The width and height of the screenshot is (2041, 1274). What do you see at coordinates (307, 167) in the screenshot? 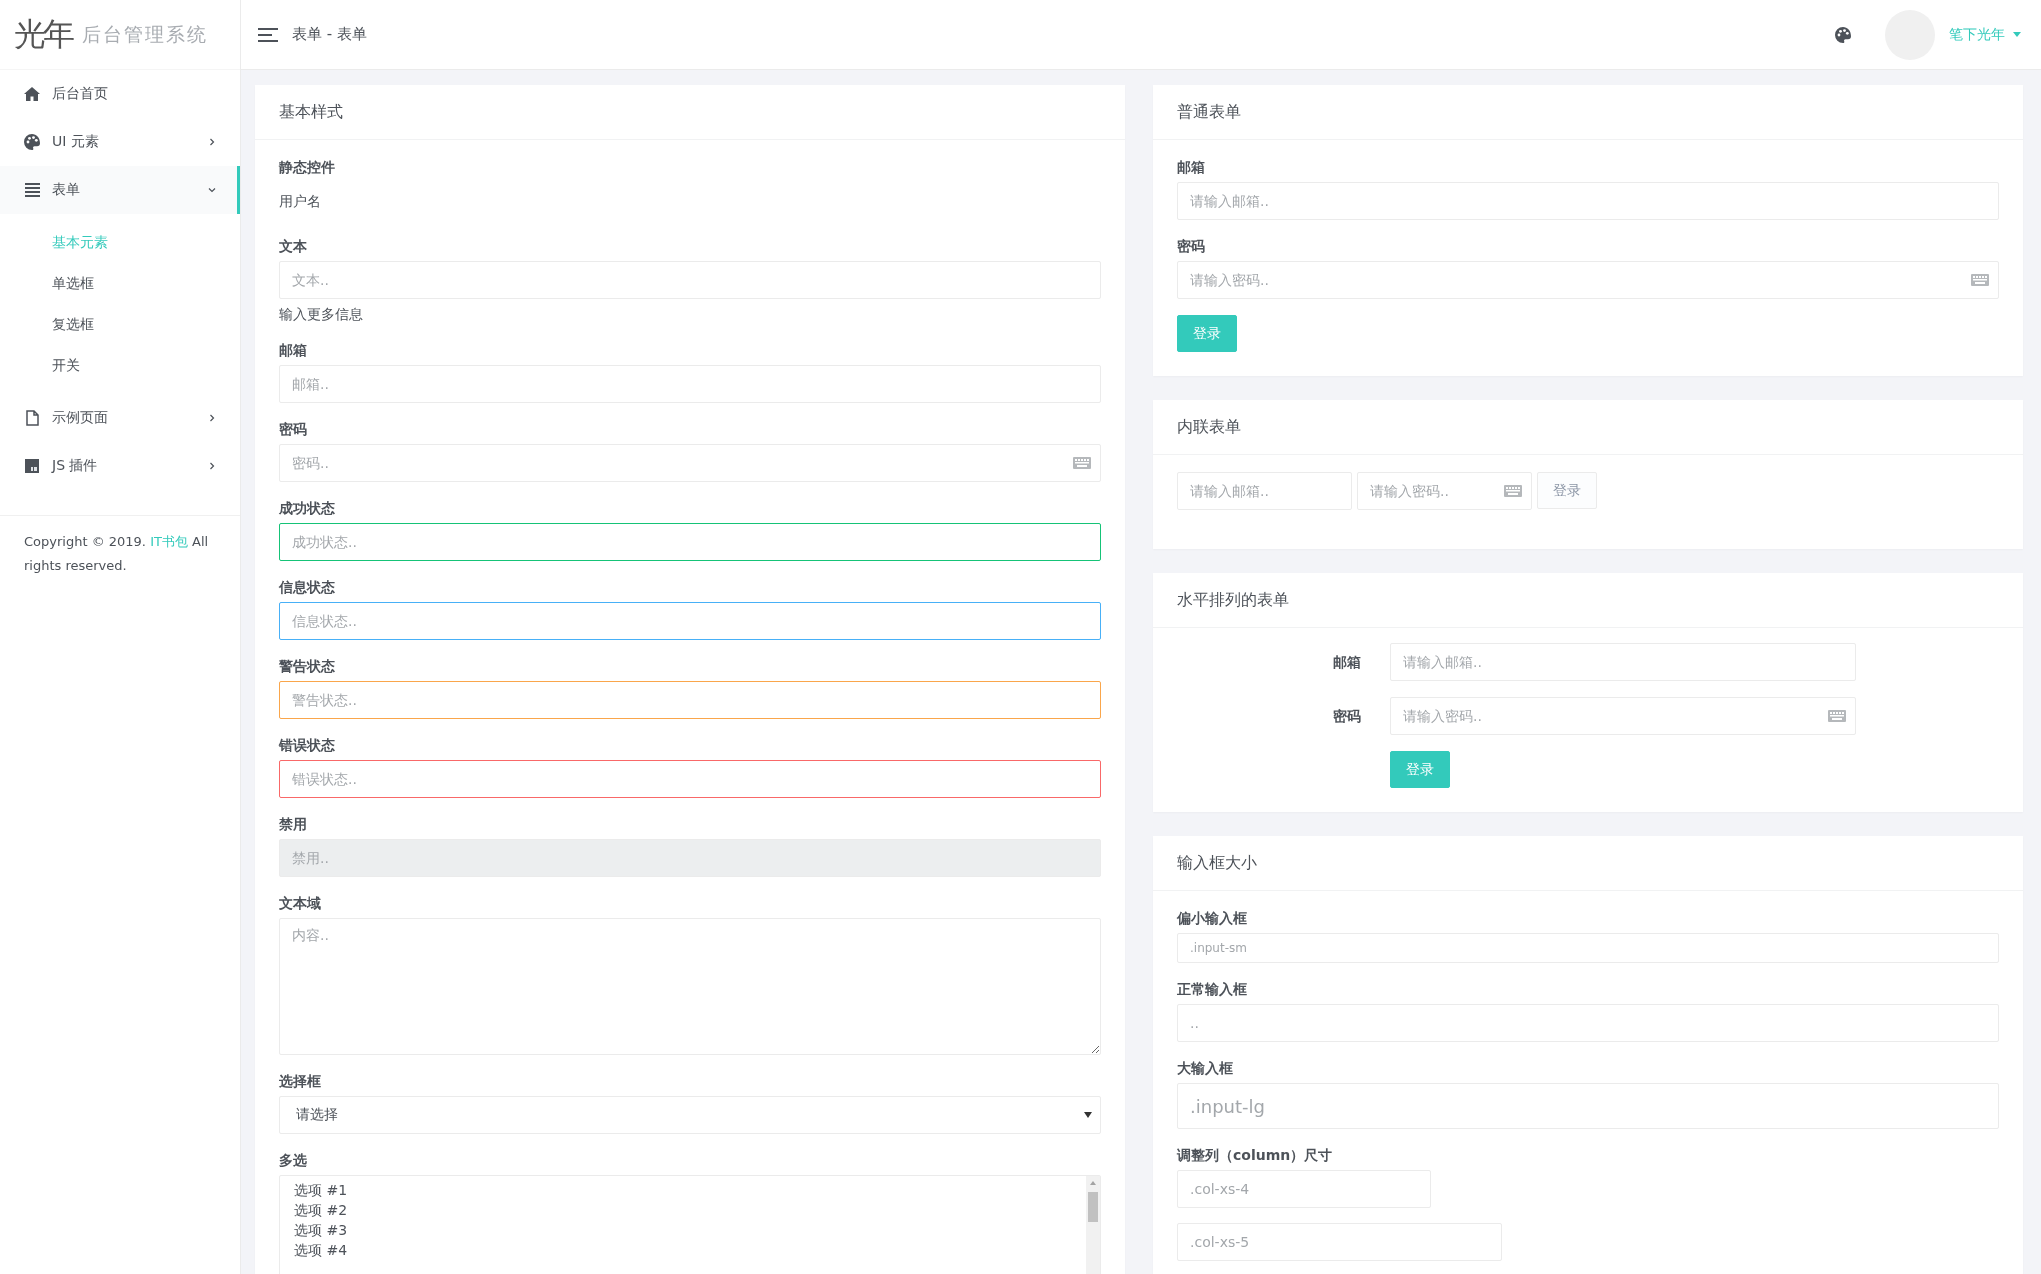
I see `field-label: 静态控件` at bounding box center [307, 167].